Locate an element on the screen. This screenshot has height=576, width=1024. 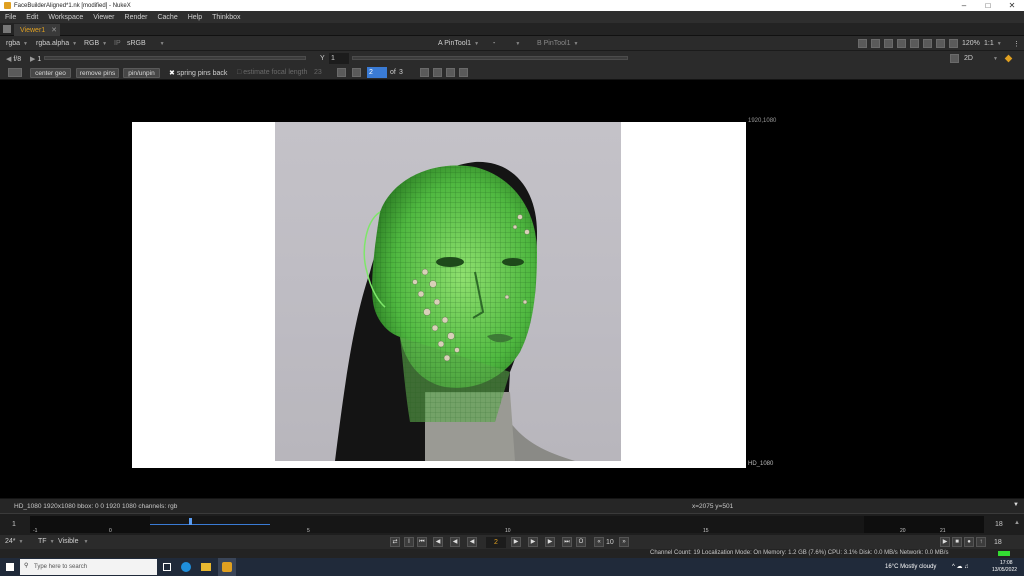
ratio-dropdown: 1:1 ▼ is located at coordinates (993, 43).